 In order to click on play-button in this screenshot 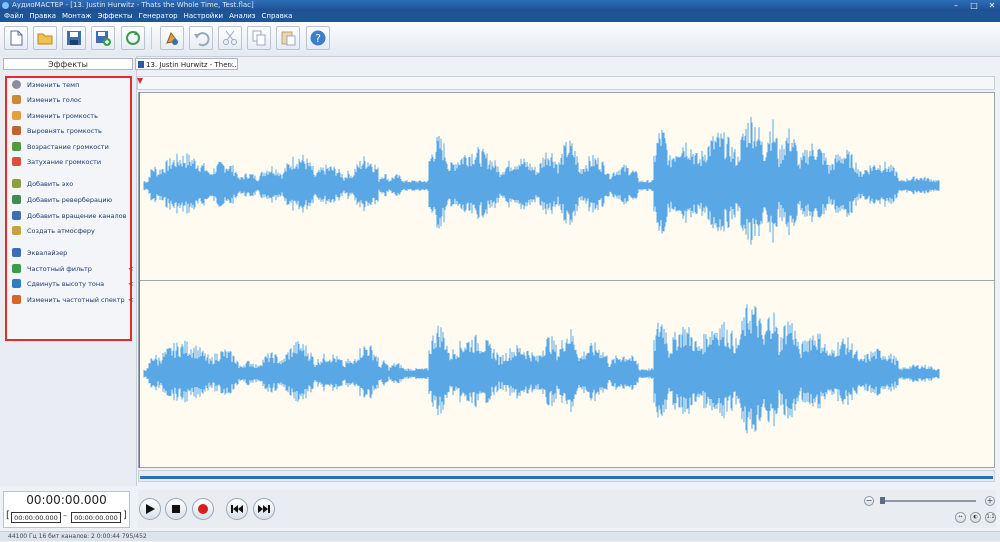, I will do `click(150, 509)`.